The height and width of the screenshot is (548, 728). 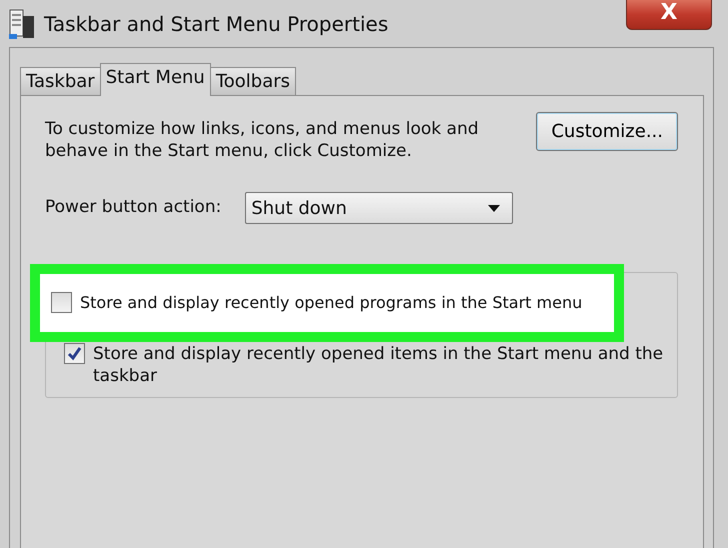 What do you see at coordinates (155, 79) in the screenshot?
I see `tab: Start Menu` at bounding box center [155, 79].